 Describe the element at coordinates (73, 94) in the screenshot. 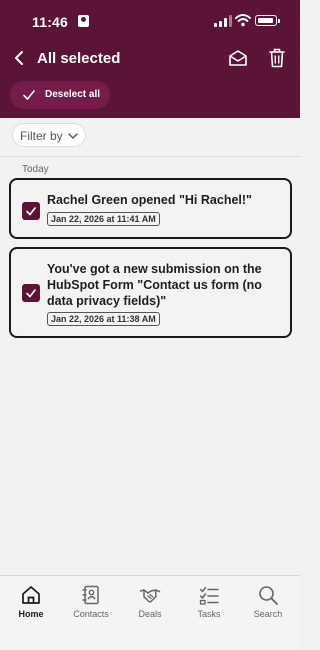

I see `deselect-all-label: Deselect all` at that location.